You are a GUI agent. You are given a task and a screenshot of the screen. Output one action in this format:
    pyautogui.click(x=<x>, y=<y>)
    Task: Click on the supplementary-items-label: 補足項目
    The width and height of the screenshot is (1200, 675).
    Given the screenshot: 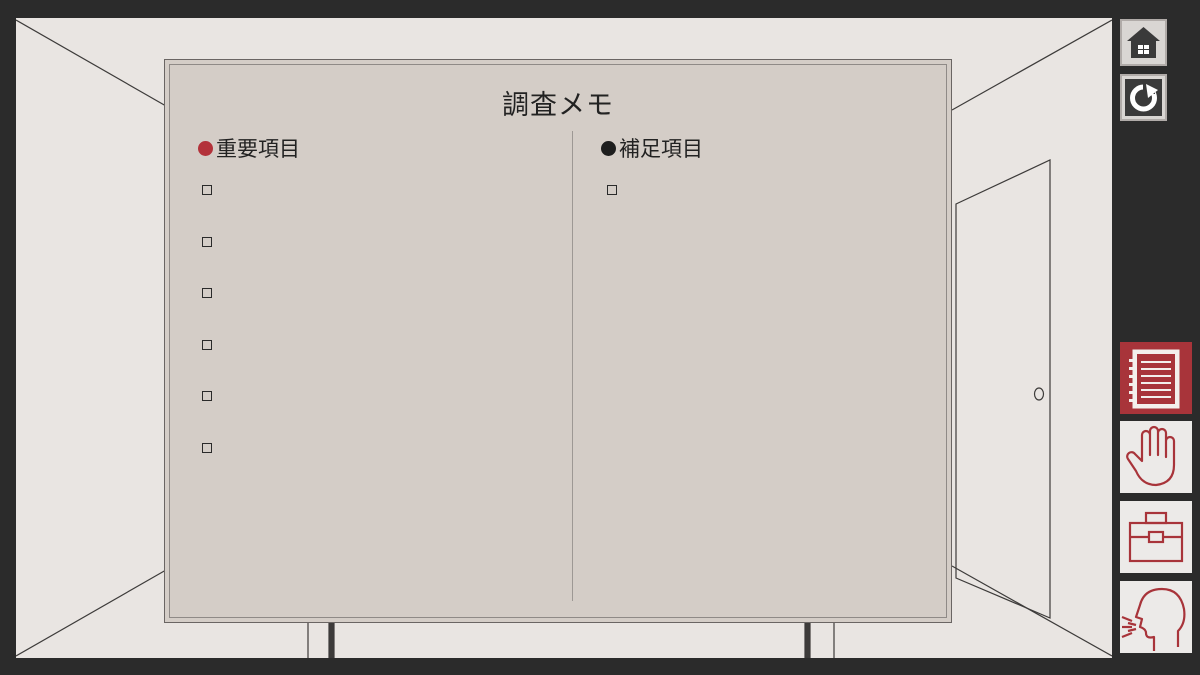 What is the action you would take?
    pyautogui.click(x=661, y=149)
    